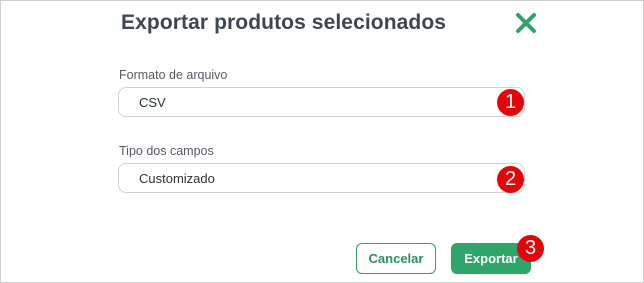 The image size is (644, 283). Describe the element at coordinates (321, 178) in the screenshot. I see `field-type-select: Customizado` at that location.